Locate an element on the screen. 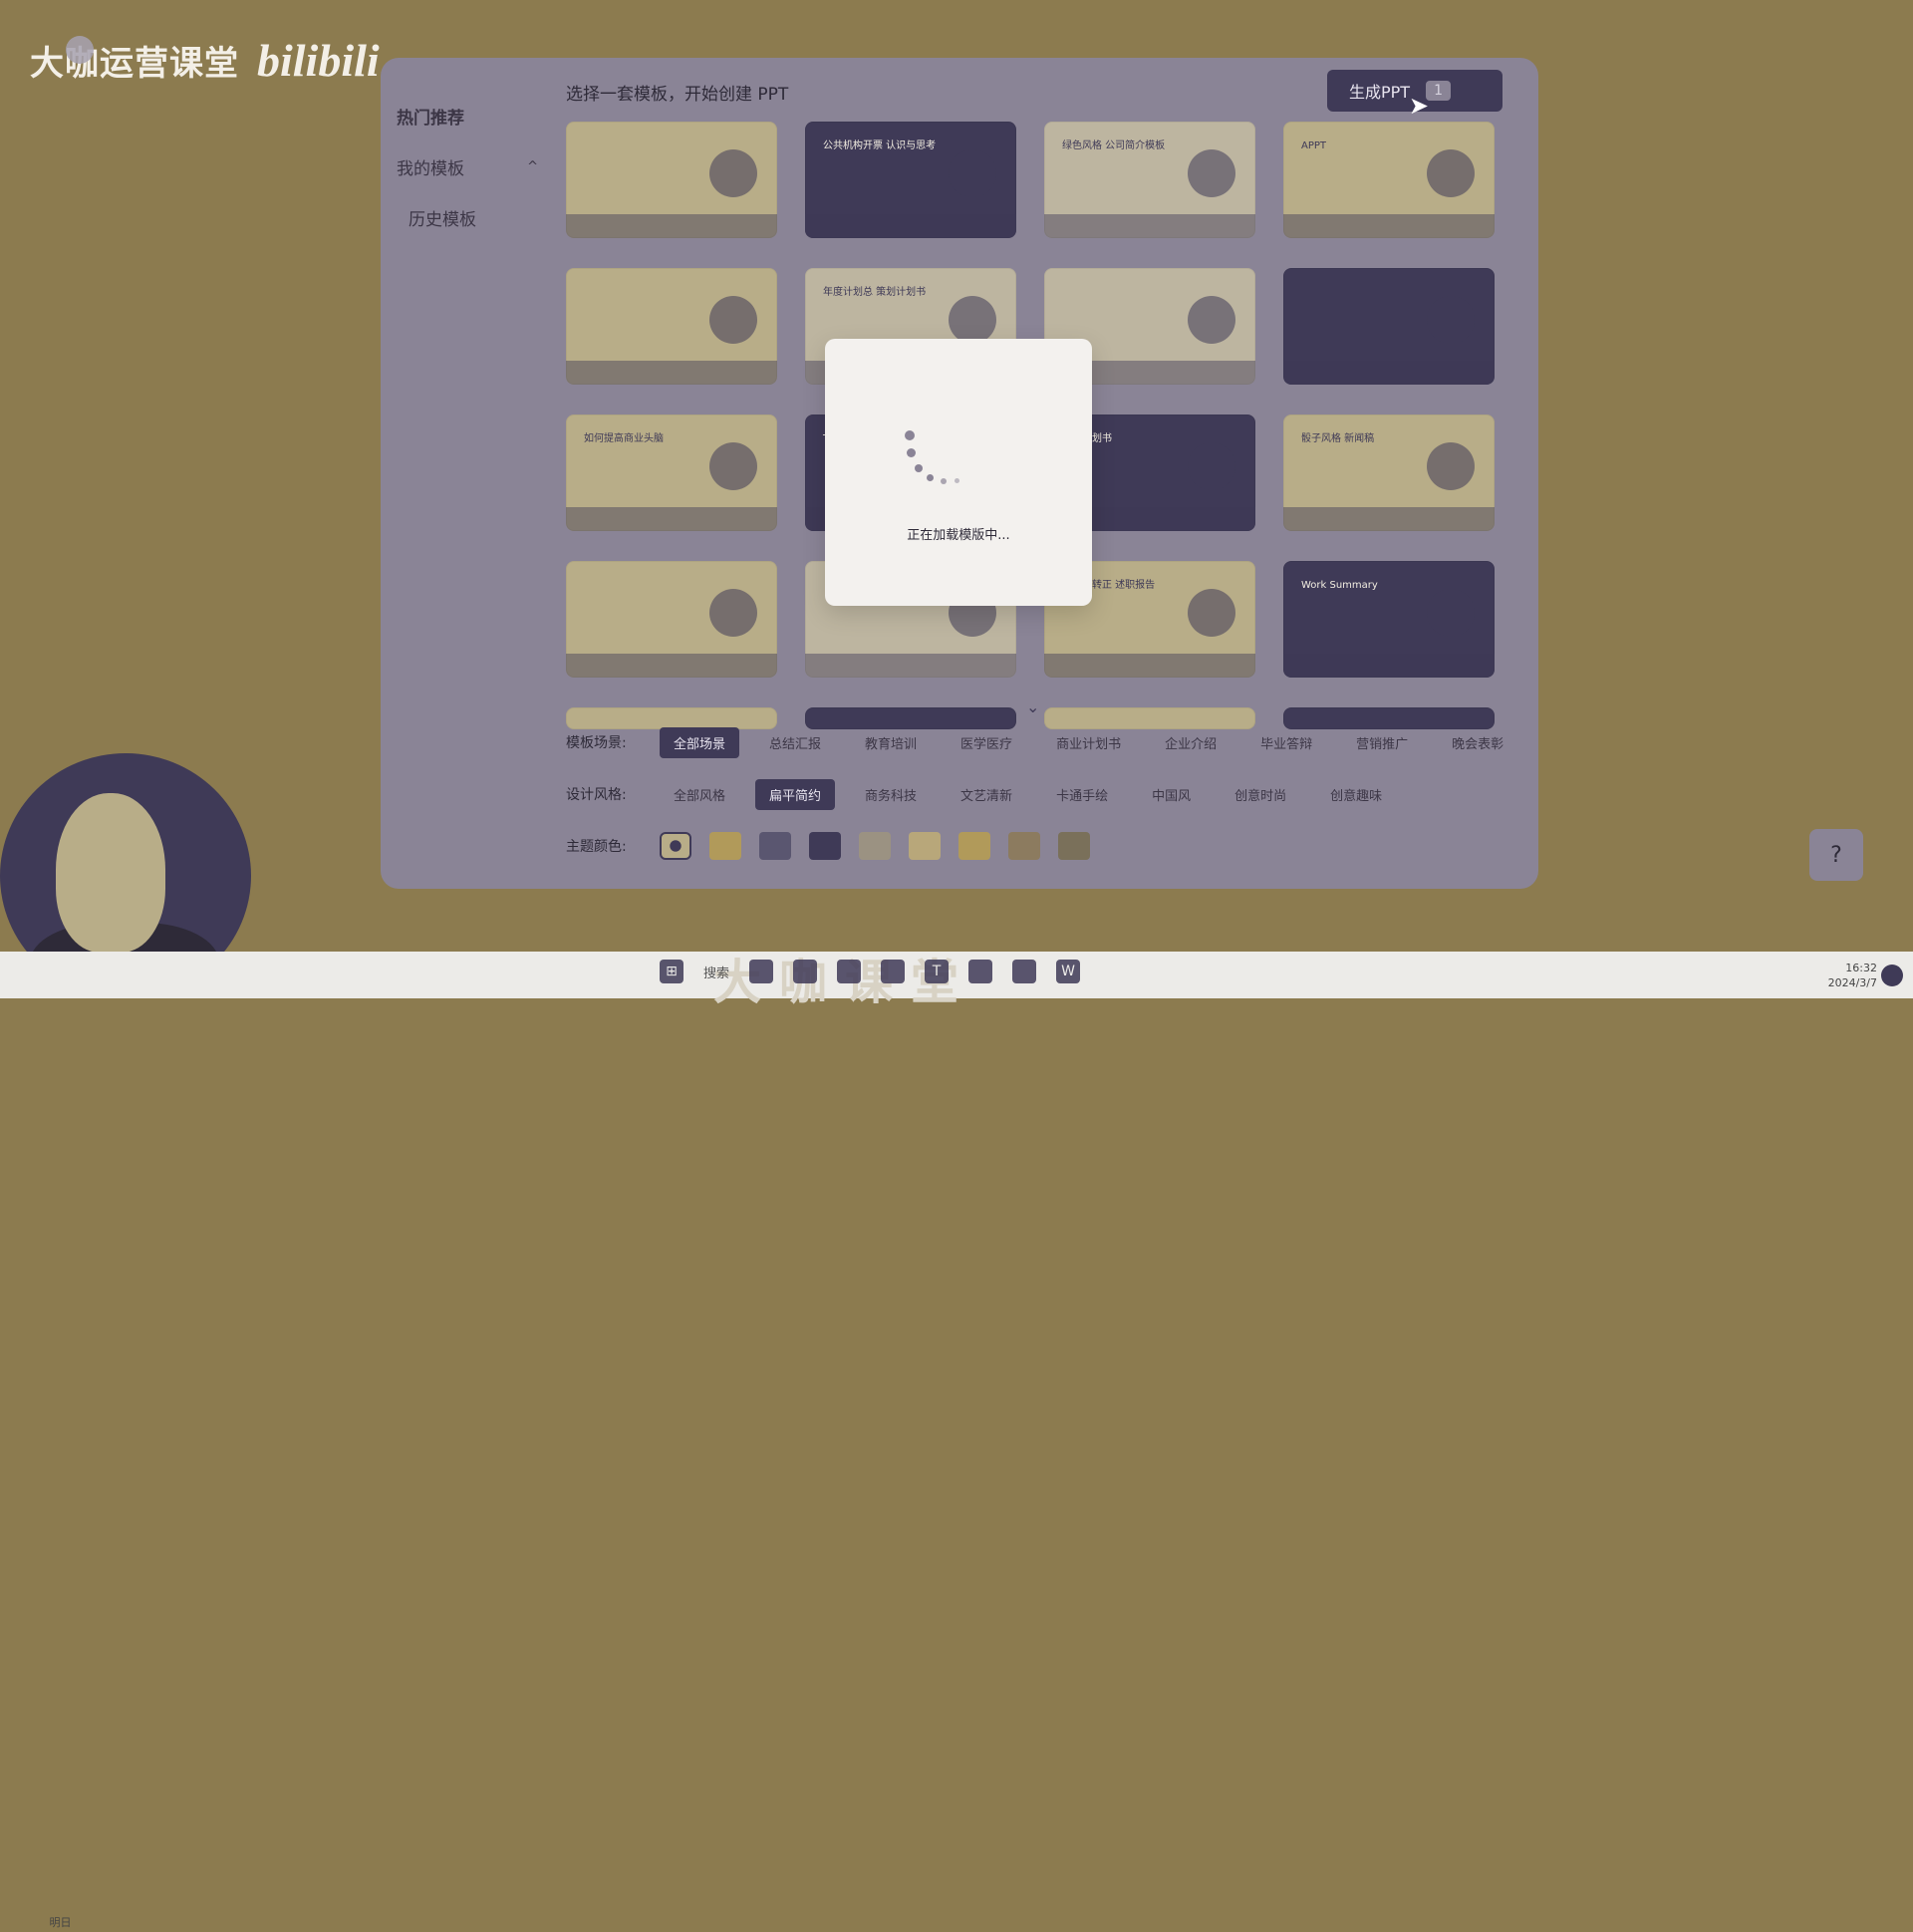 This screenshot has width=1913, height=1932. chrome-icon is located at coordinates (1024, 971).